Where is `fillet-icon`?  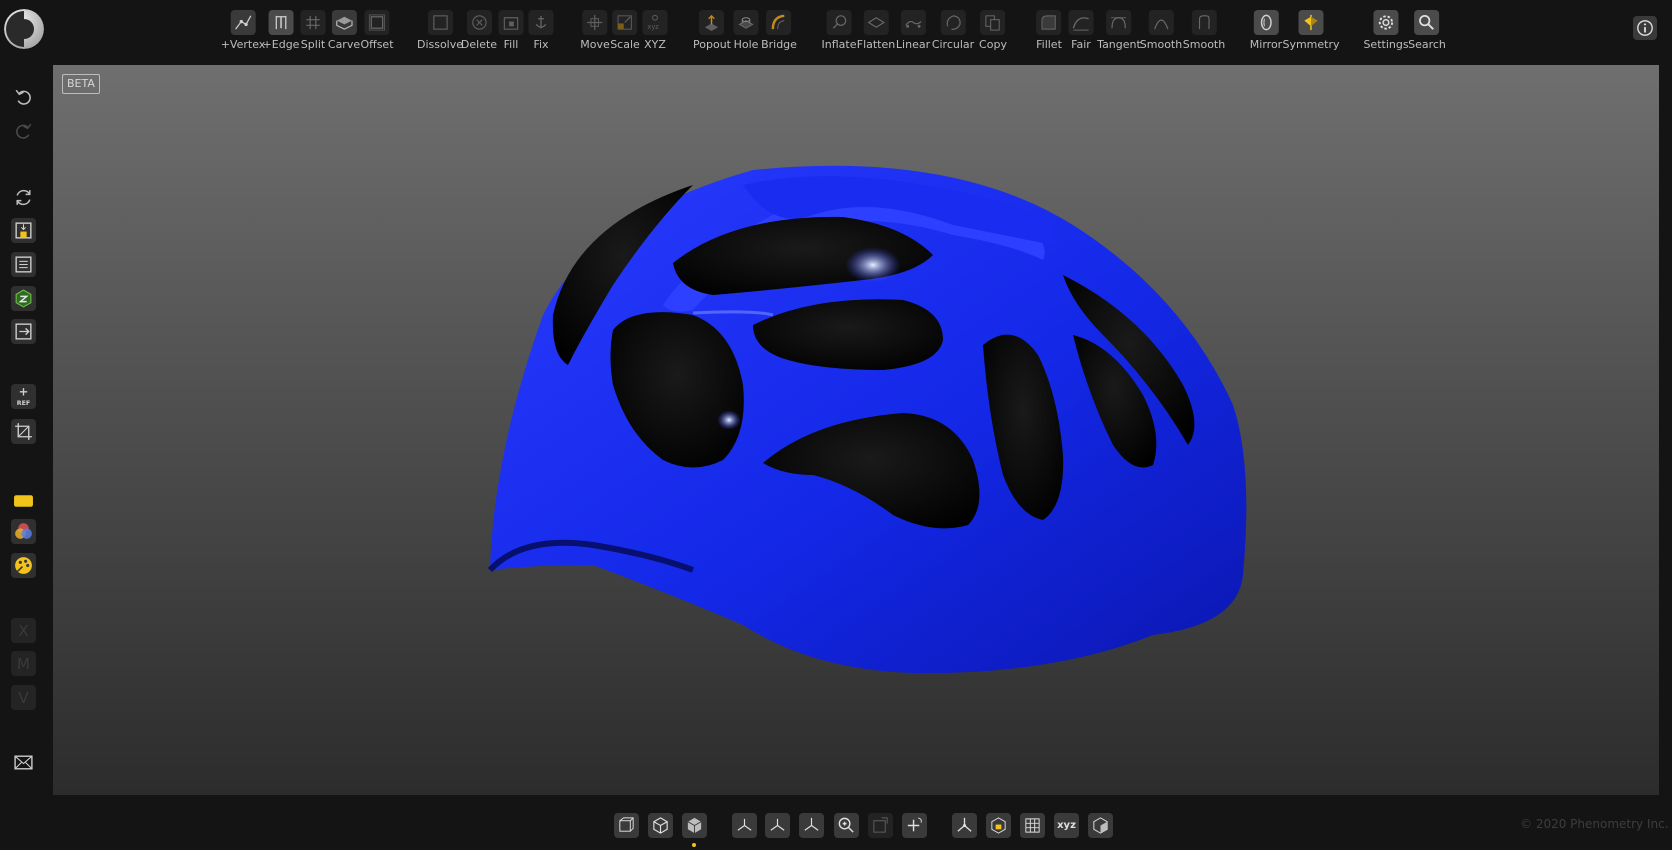
fillet-icon is located at coordinates (1049, 22).